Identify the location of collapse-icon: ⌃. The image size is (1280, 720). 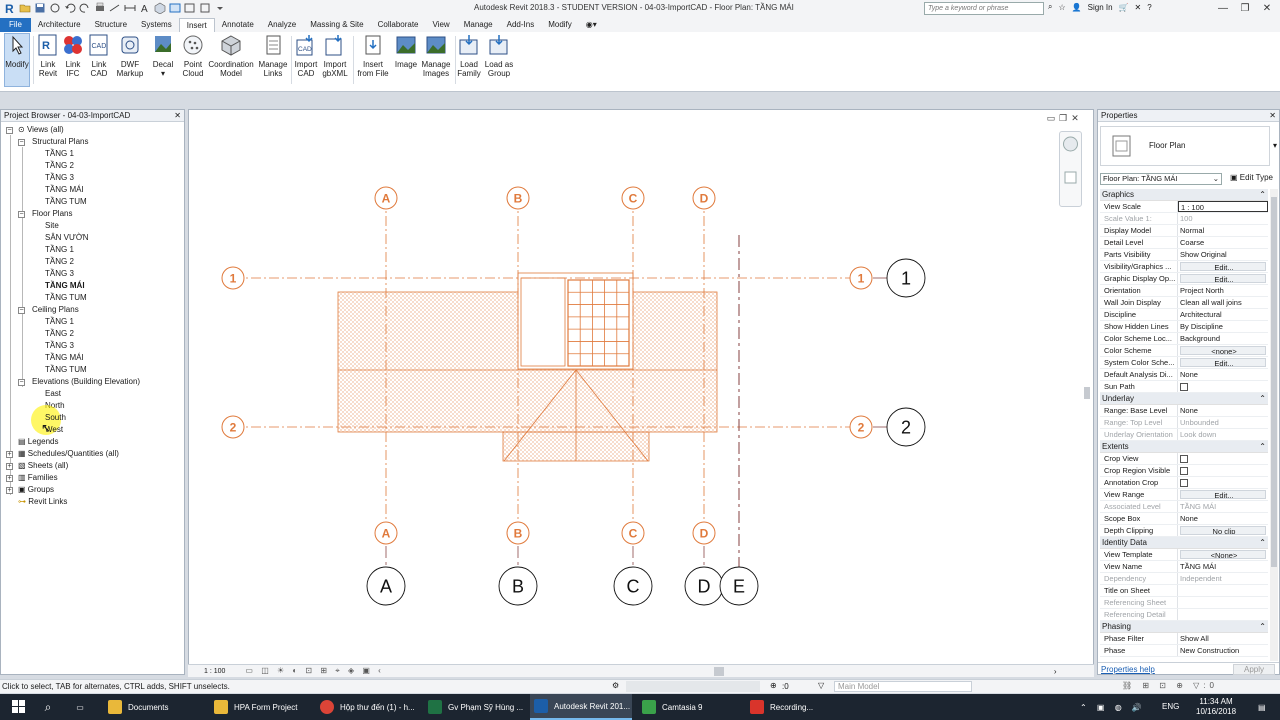
(1262, 399).